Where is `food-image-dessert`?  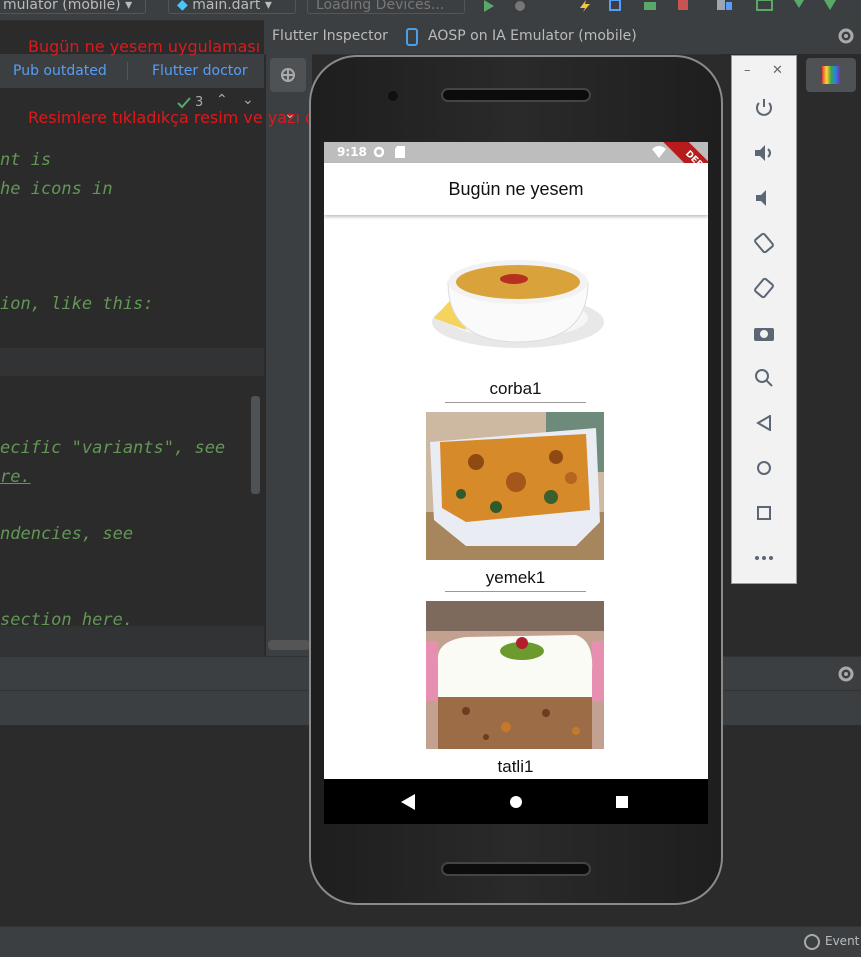
food-image-dessert is located at coordinates (515, 675).